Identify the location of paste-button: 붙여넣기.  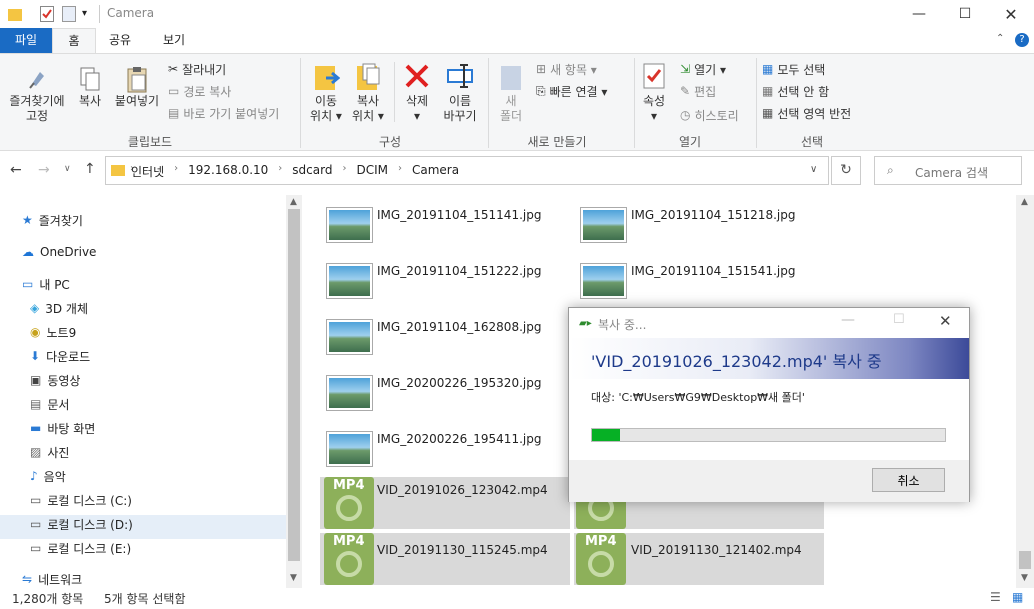
(137, 87).